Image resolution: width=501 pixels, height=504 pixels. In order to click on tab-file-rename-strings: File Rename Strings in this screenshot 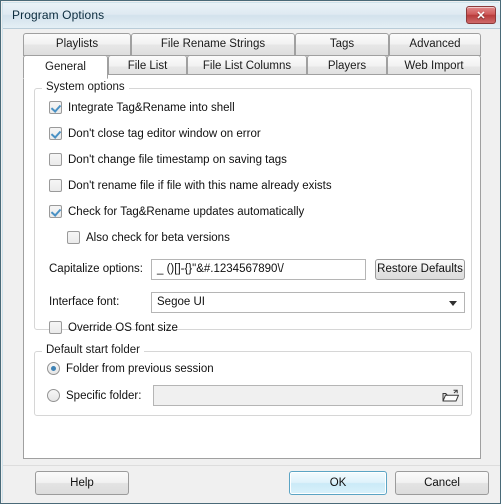, I will do `click(213, 44)`.